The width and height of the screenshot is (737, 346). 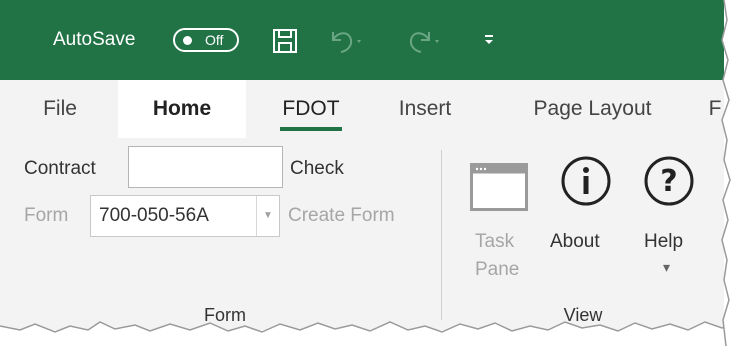 I want to click on tab-home: Home, so click(x=182, y=109).